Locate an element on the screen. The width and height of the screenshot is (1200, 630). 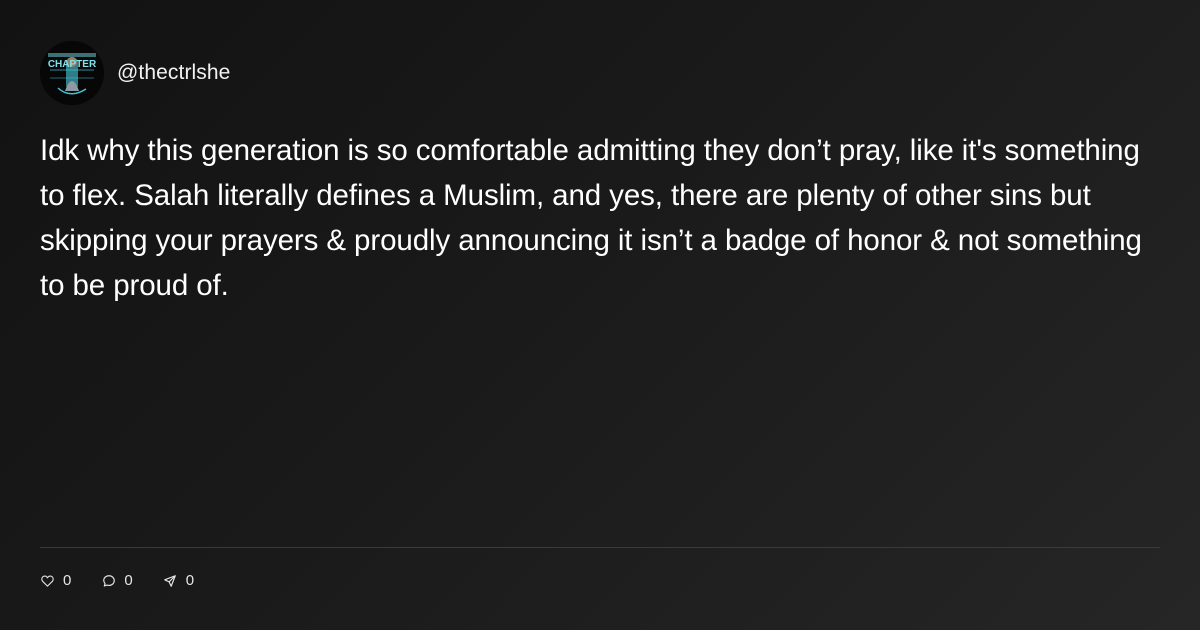
like-count: 0 is located at coordinates (67, 580).